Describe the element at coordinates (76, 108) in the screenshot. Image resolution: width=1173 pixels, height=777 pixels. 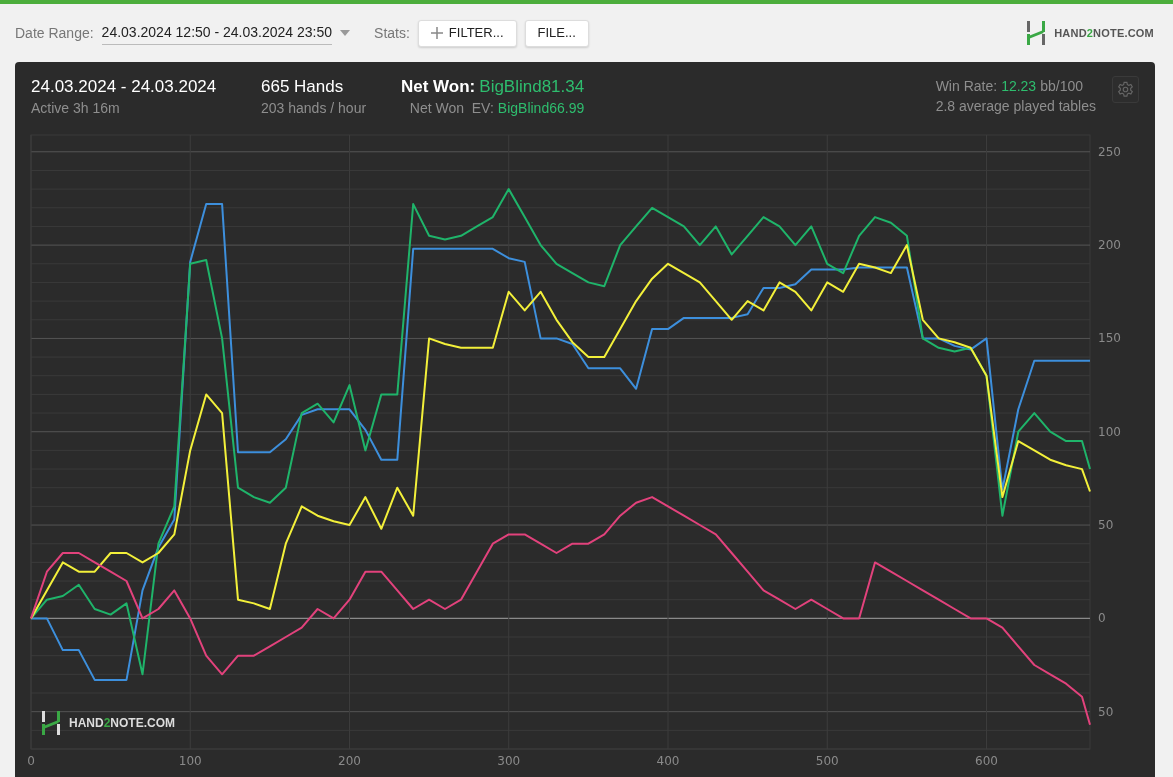
I see `active-time: Active 3h 16m` at that location.